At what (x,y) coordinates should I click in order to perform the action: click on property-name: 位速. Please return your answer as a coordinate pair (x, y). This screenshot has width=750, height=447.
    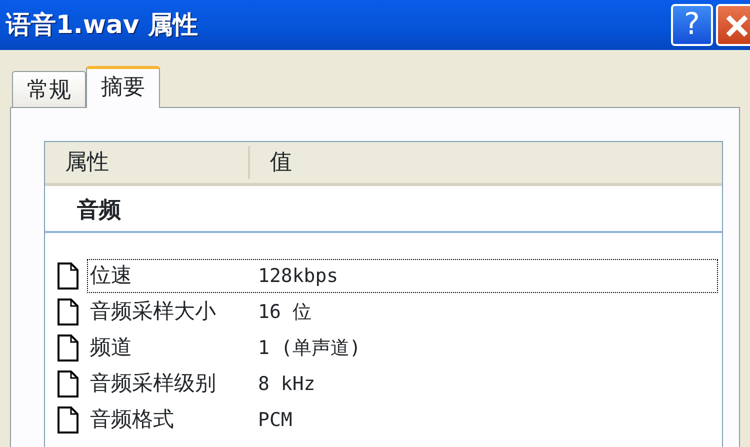
    Looking at the image, I should click on (111, 276).